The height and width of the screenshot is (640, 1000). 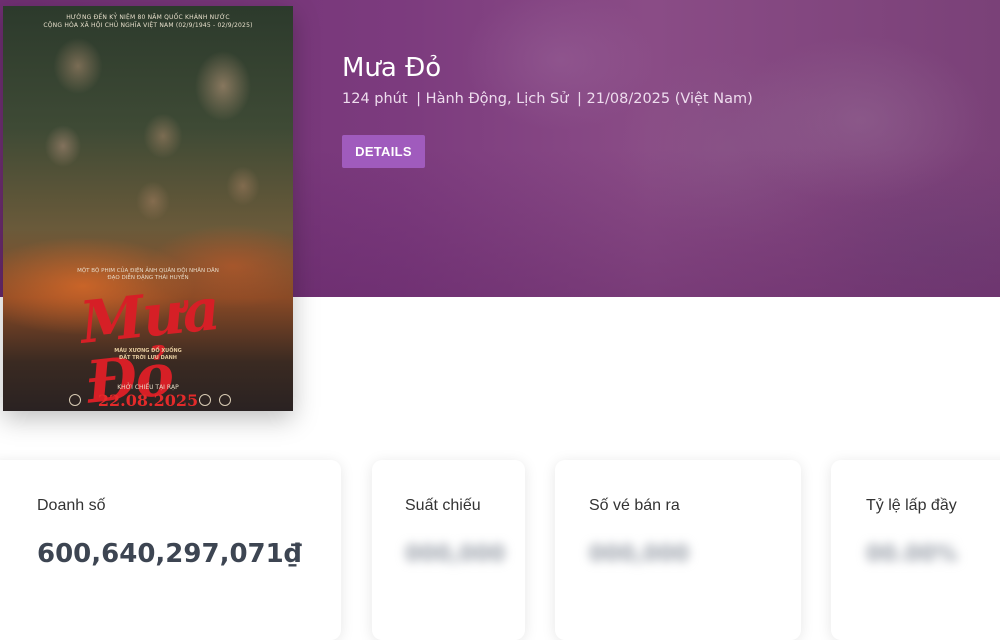 I want to click on stat-label: Tỷ lệ lấp đầy, so click(x=911, y=505).